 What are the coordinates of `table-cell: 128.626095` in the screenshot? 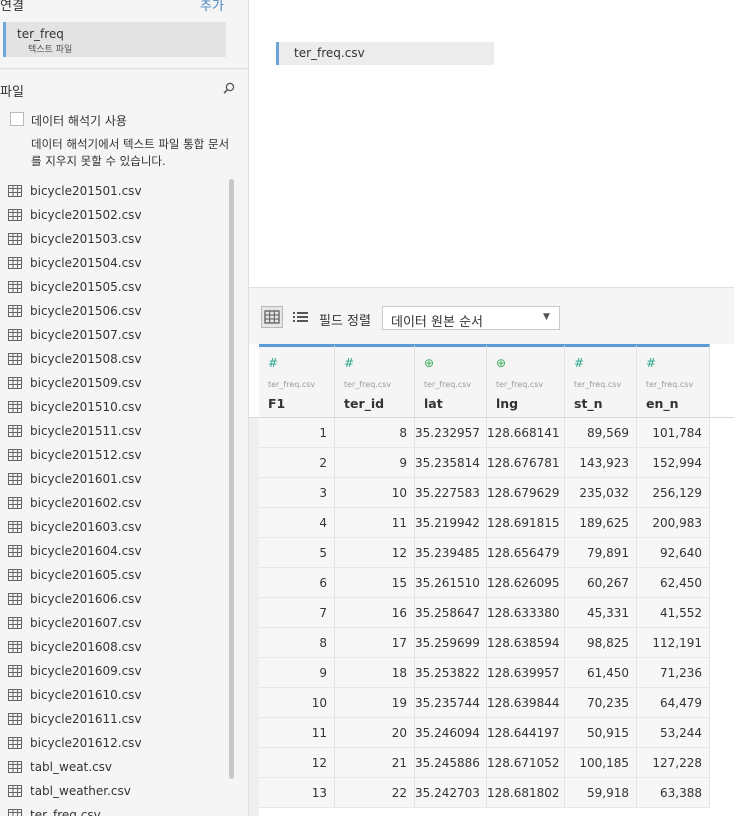 It's located at (526, 583).